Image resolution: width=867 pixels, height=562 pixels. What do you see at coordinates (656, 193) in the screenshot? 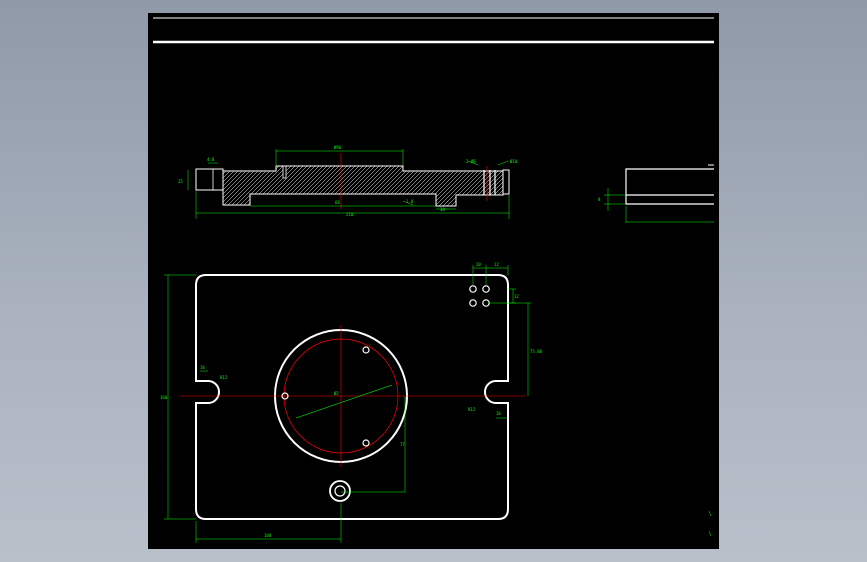
I see `side-view: 8` at bounding box center [656, 193].